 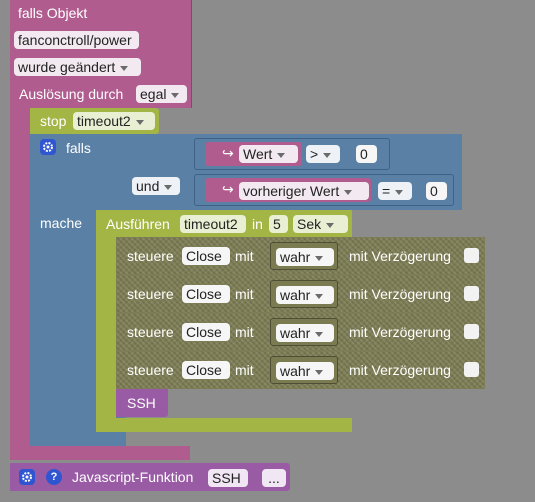 I want to click on js-function-label: Javascript-Funktion, so click(x=133, y=477).